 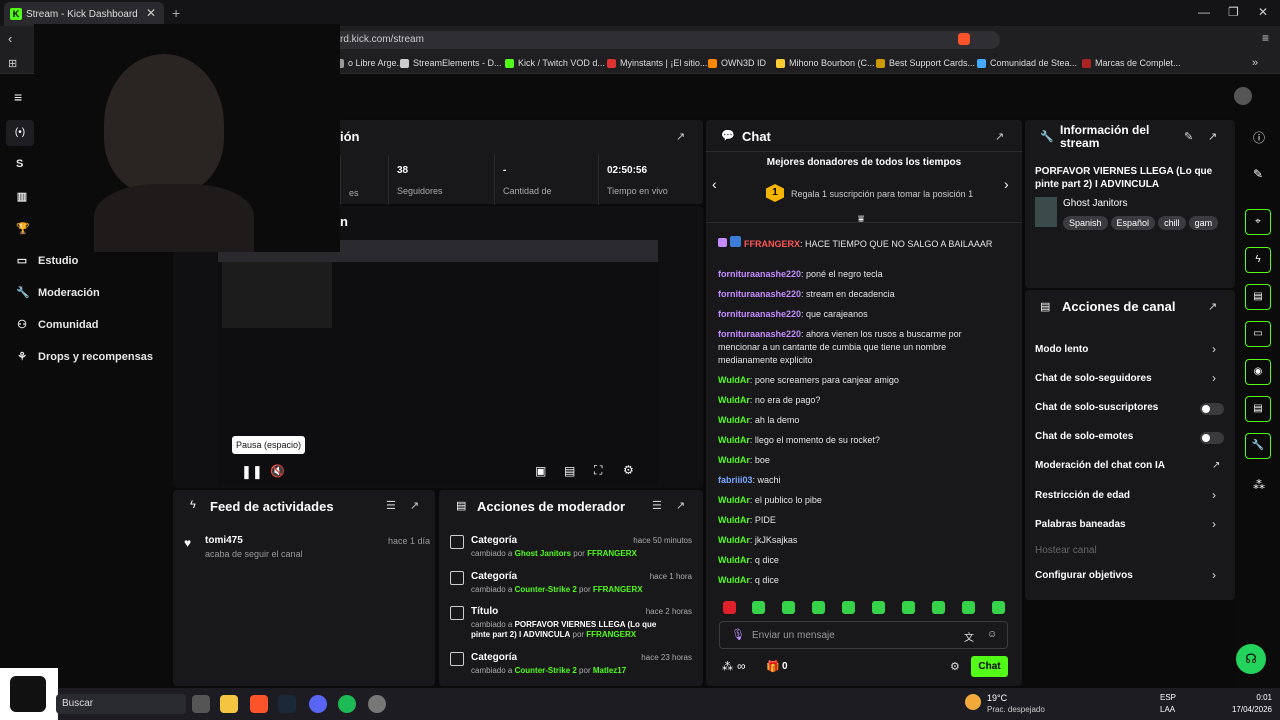 I want to click on rail-chat-icon: ▭, so click(x=1258, y=334).